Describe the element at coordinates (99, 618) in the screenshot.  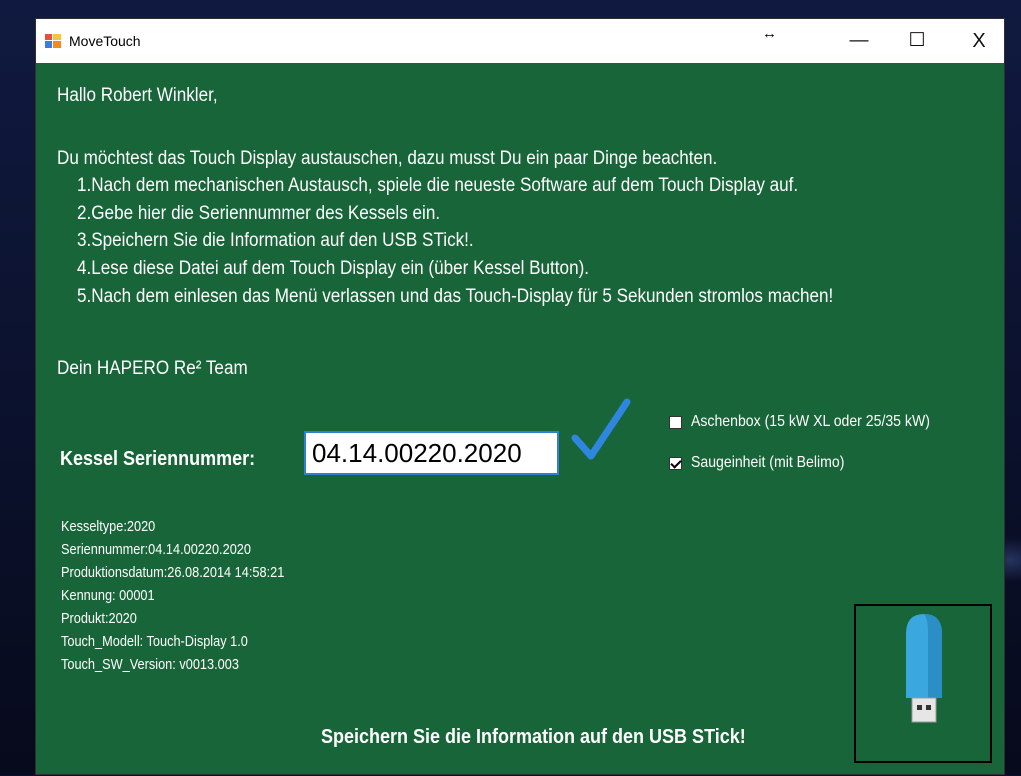
I see `info-line: Produkt:2020` at that location.